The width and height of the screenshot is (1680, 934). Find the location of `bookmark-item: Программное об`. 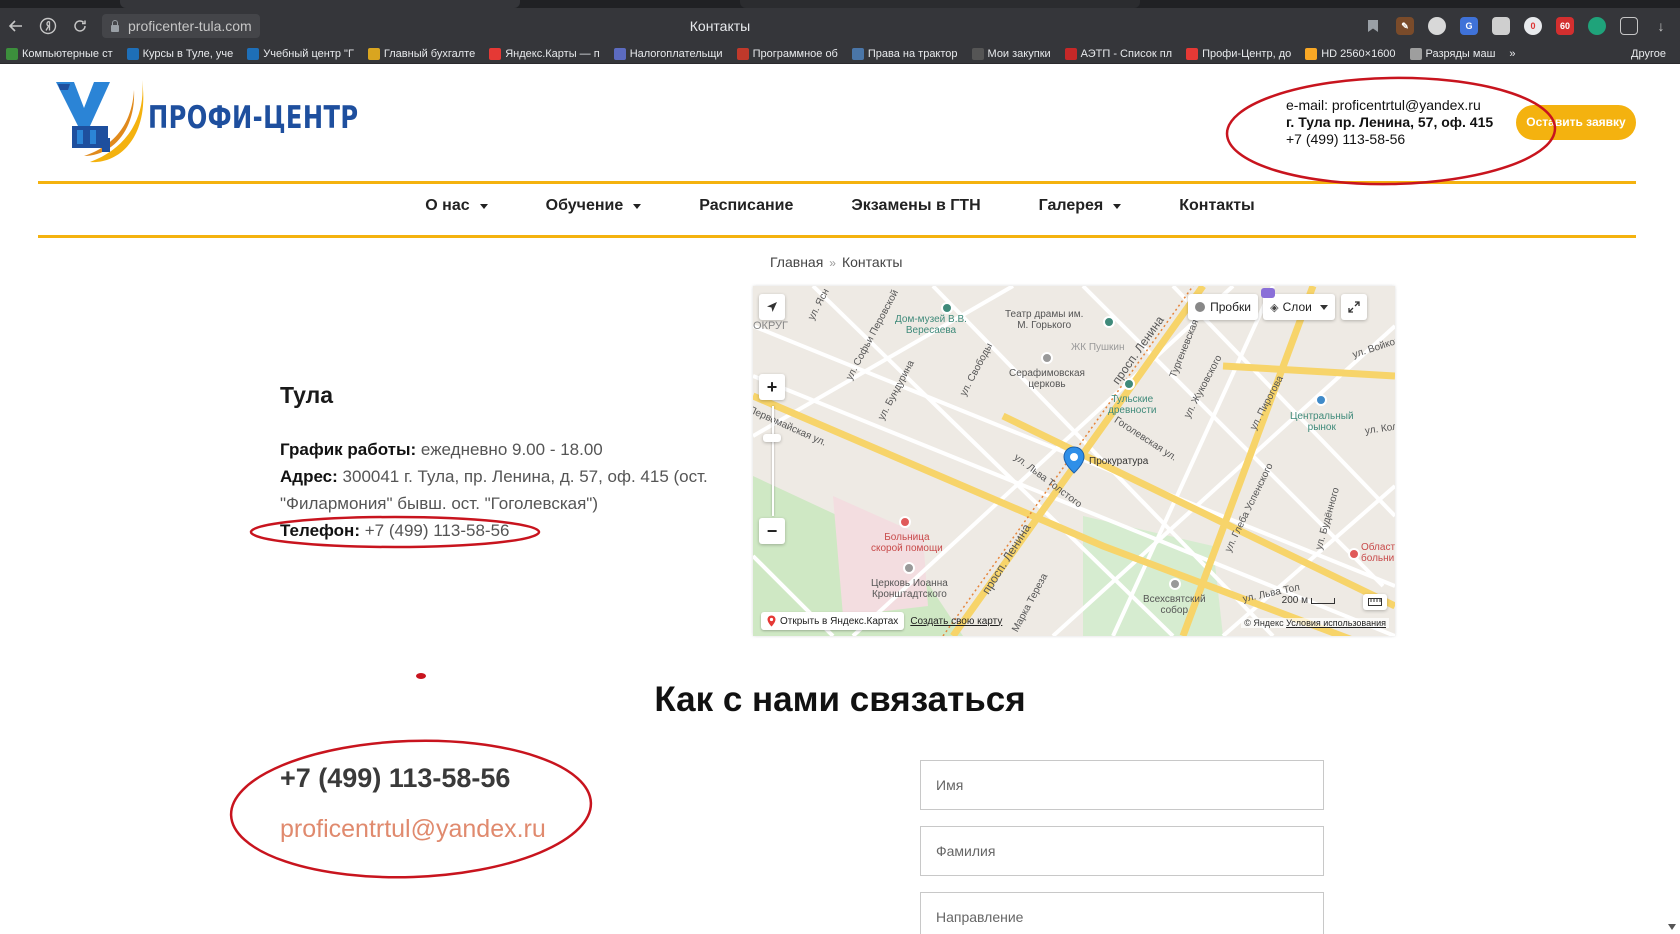

bookmark-item: Программное об is located at coordinates (787, 53).